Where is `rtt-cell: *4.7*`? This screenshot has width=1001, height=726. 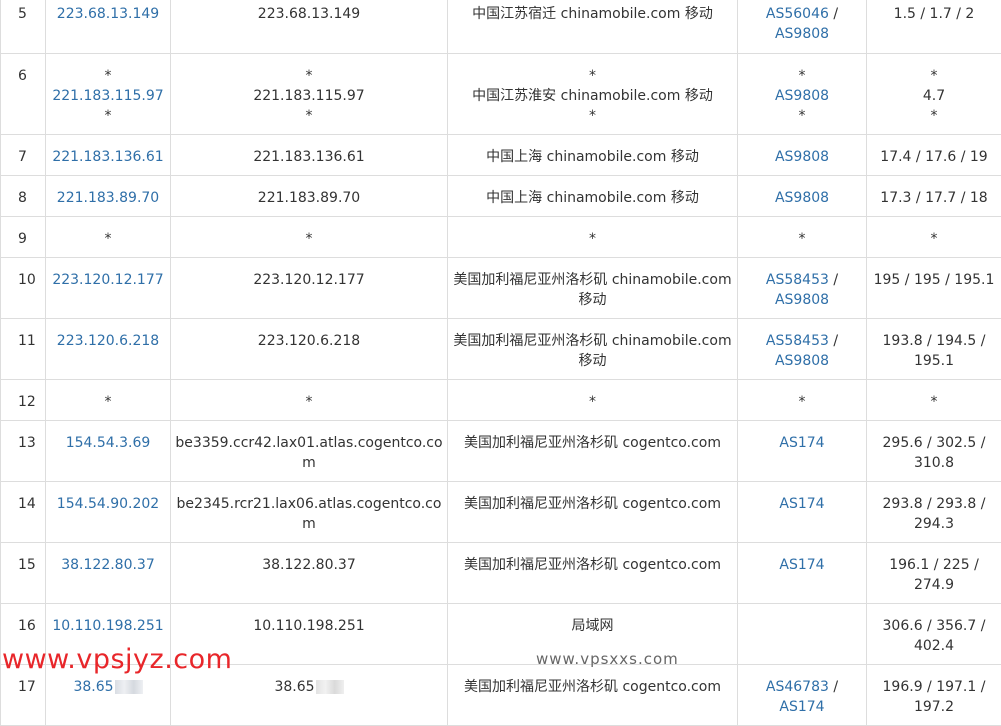 rtt-cell: *4.7* is located at coordinates (934, 94).